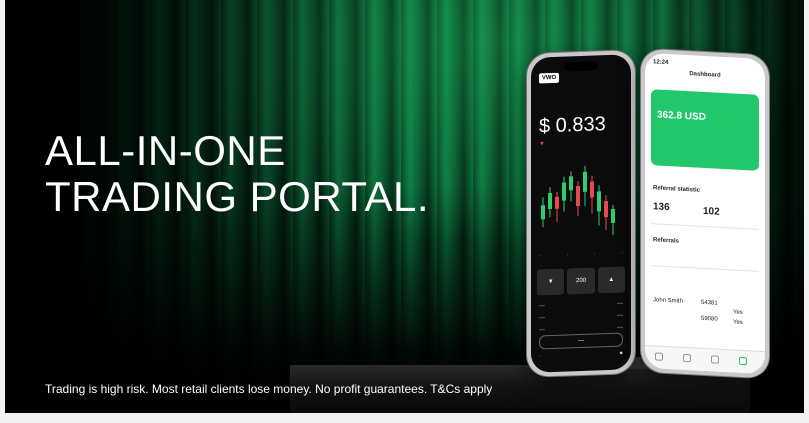 The image size is (809, 423). Describe the element at coordinates (743, 361) in the screenshot. I see `more-icon` at that location.